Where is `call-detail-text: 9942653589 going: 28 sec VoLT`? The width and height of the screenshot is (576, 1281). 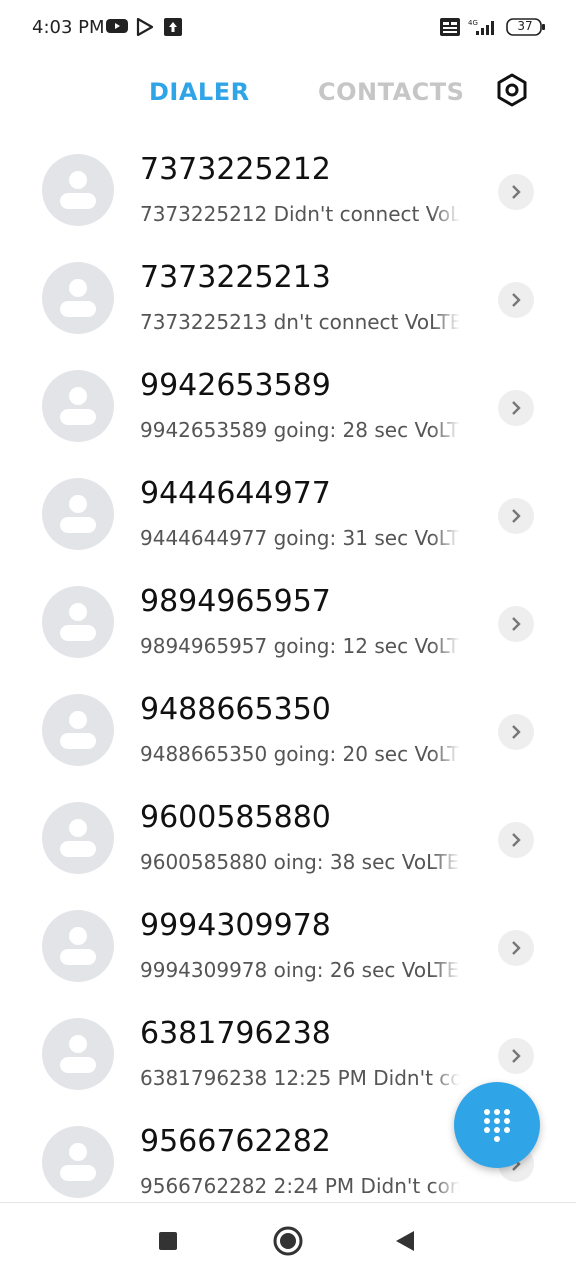 call-detail-text: 9942653589 going: 28 sec VoLT is located at coordinates (300, 430).